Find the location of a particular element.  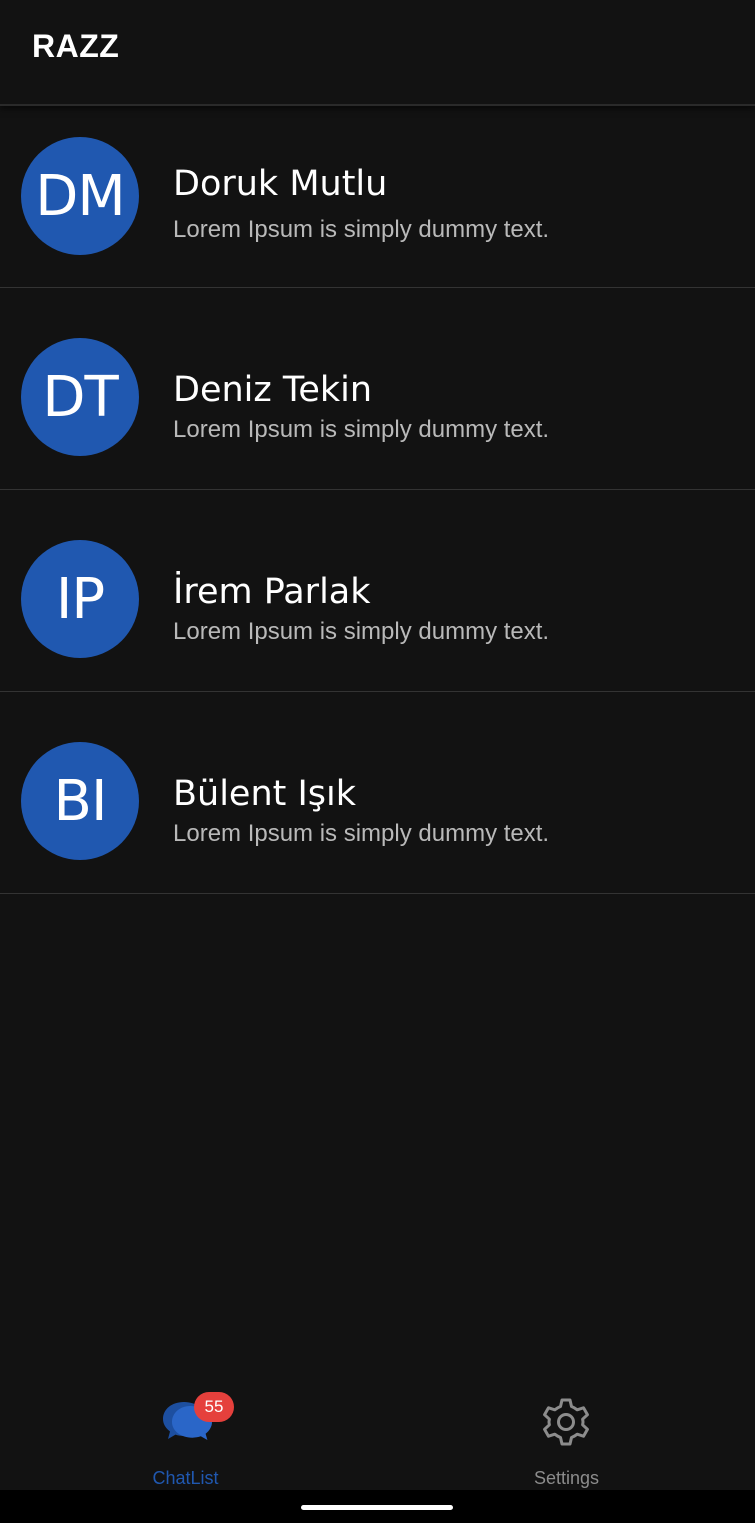

avatar: BI is located at coordinates (80, 801).